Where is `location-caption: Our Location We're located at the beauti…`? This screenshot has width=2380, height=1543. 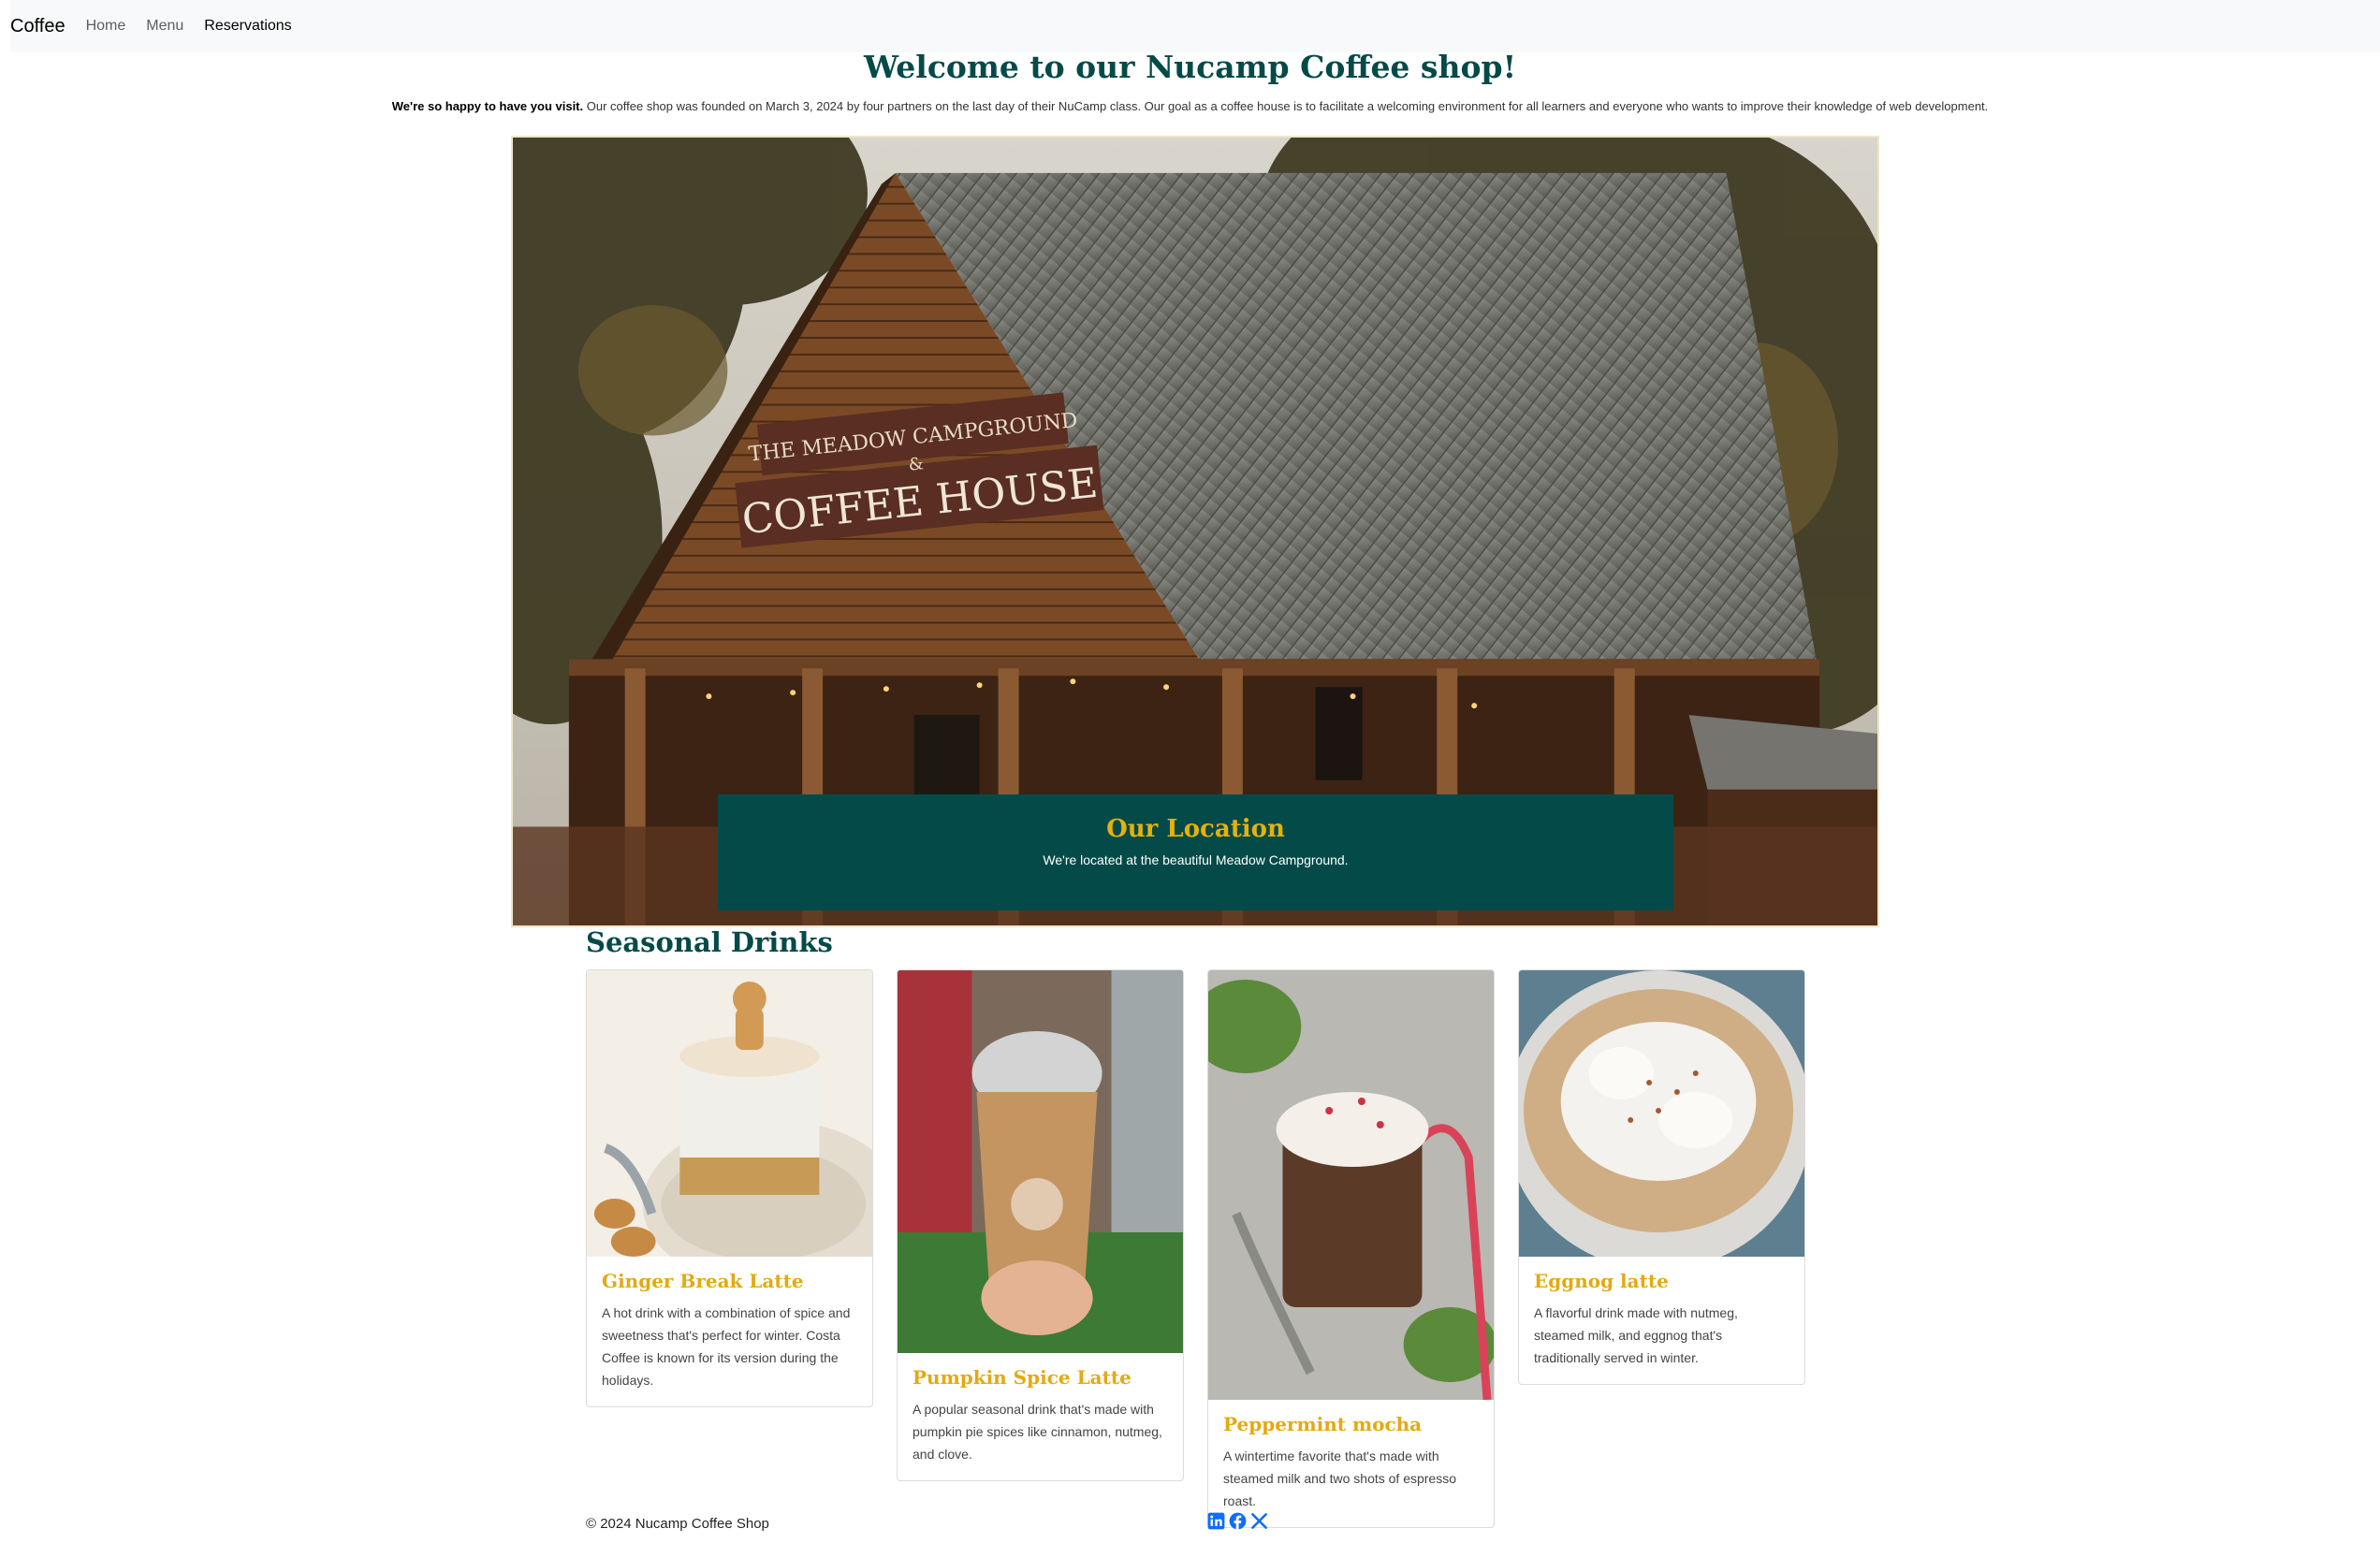 location-caption: Our Location We're located at the beauti… is located at coordinates (1195, 852).